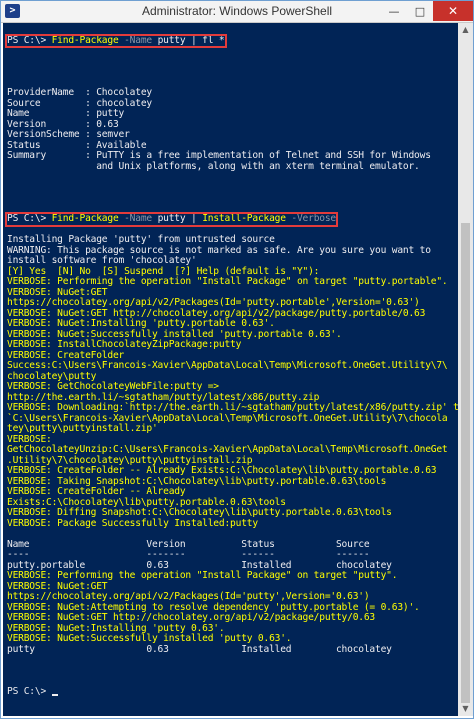  I want to click on parameter-name: -Verbose, so click(311, 218).